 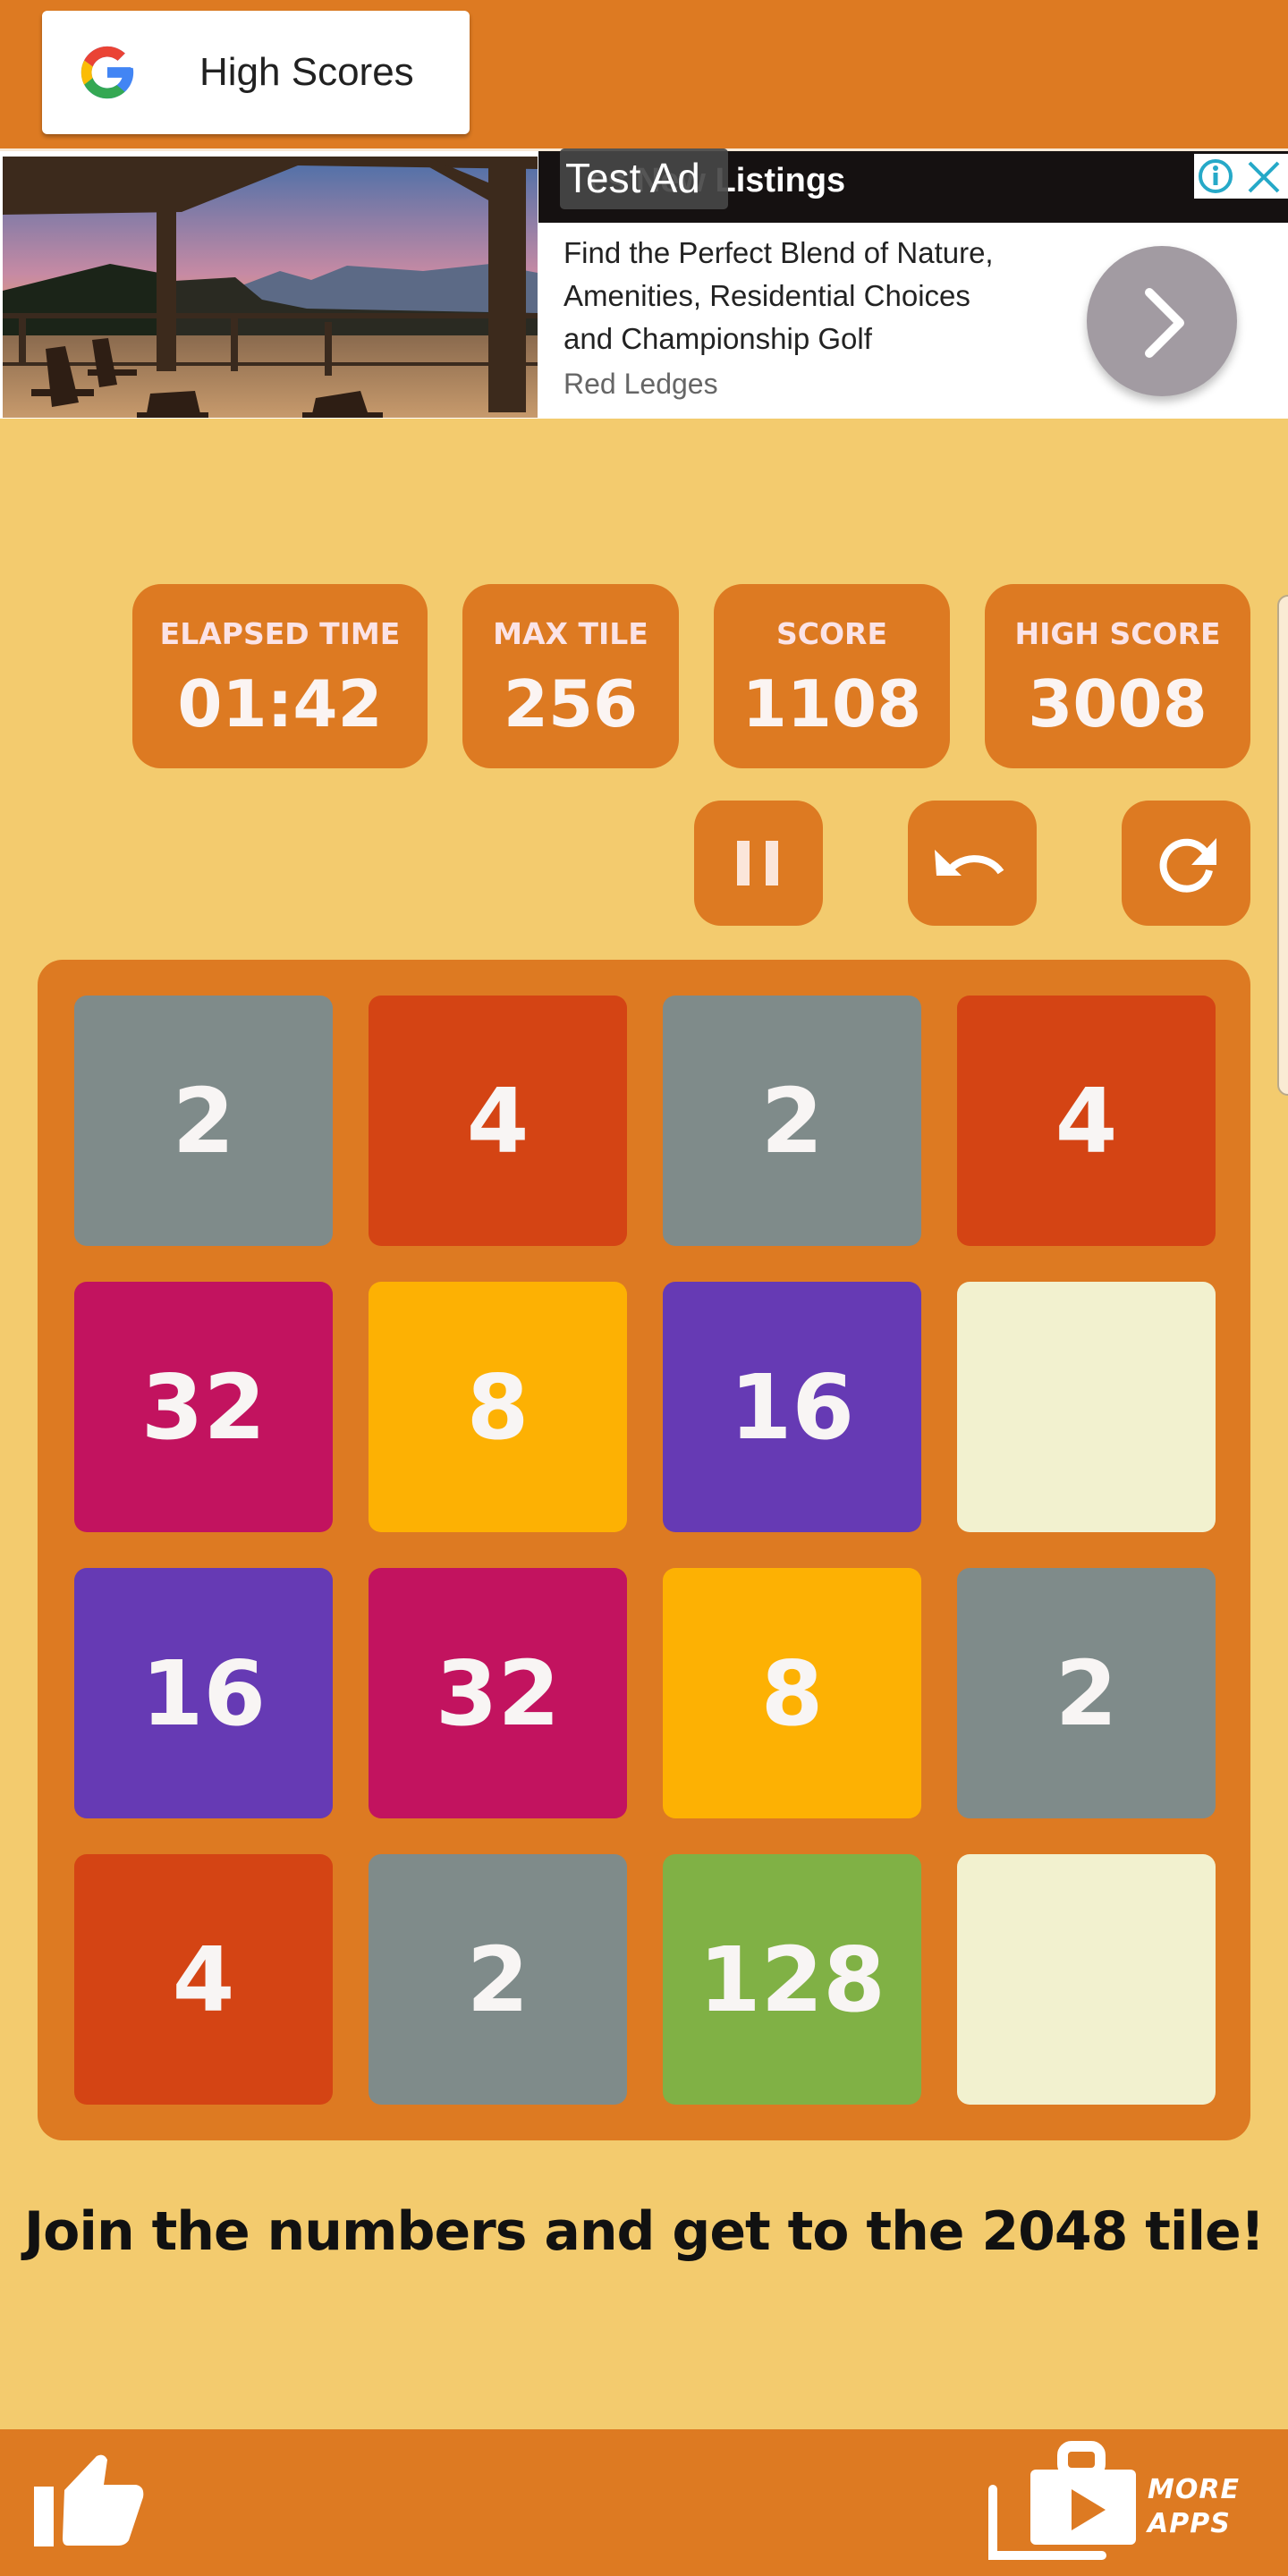 I want to click on pause-button, so click(x=758, y=863).